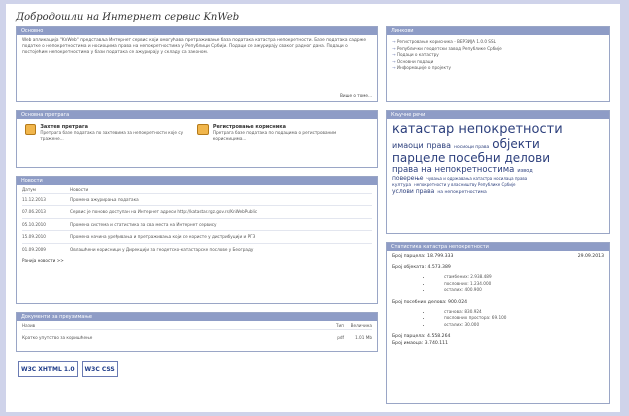 The image size is (629, 416). I want to click on news-date: 07.06.2013, so click(34, 211).